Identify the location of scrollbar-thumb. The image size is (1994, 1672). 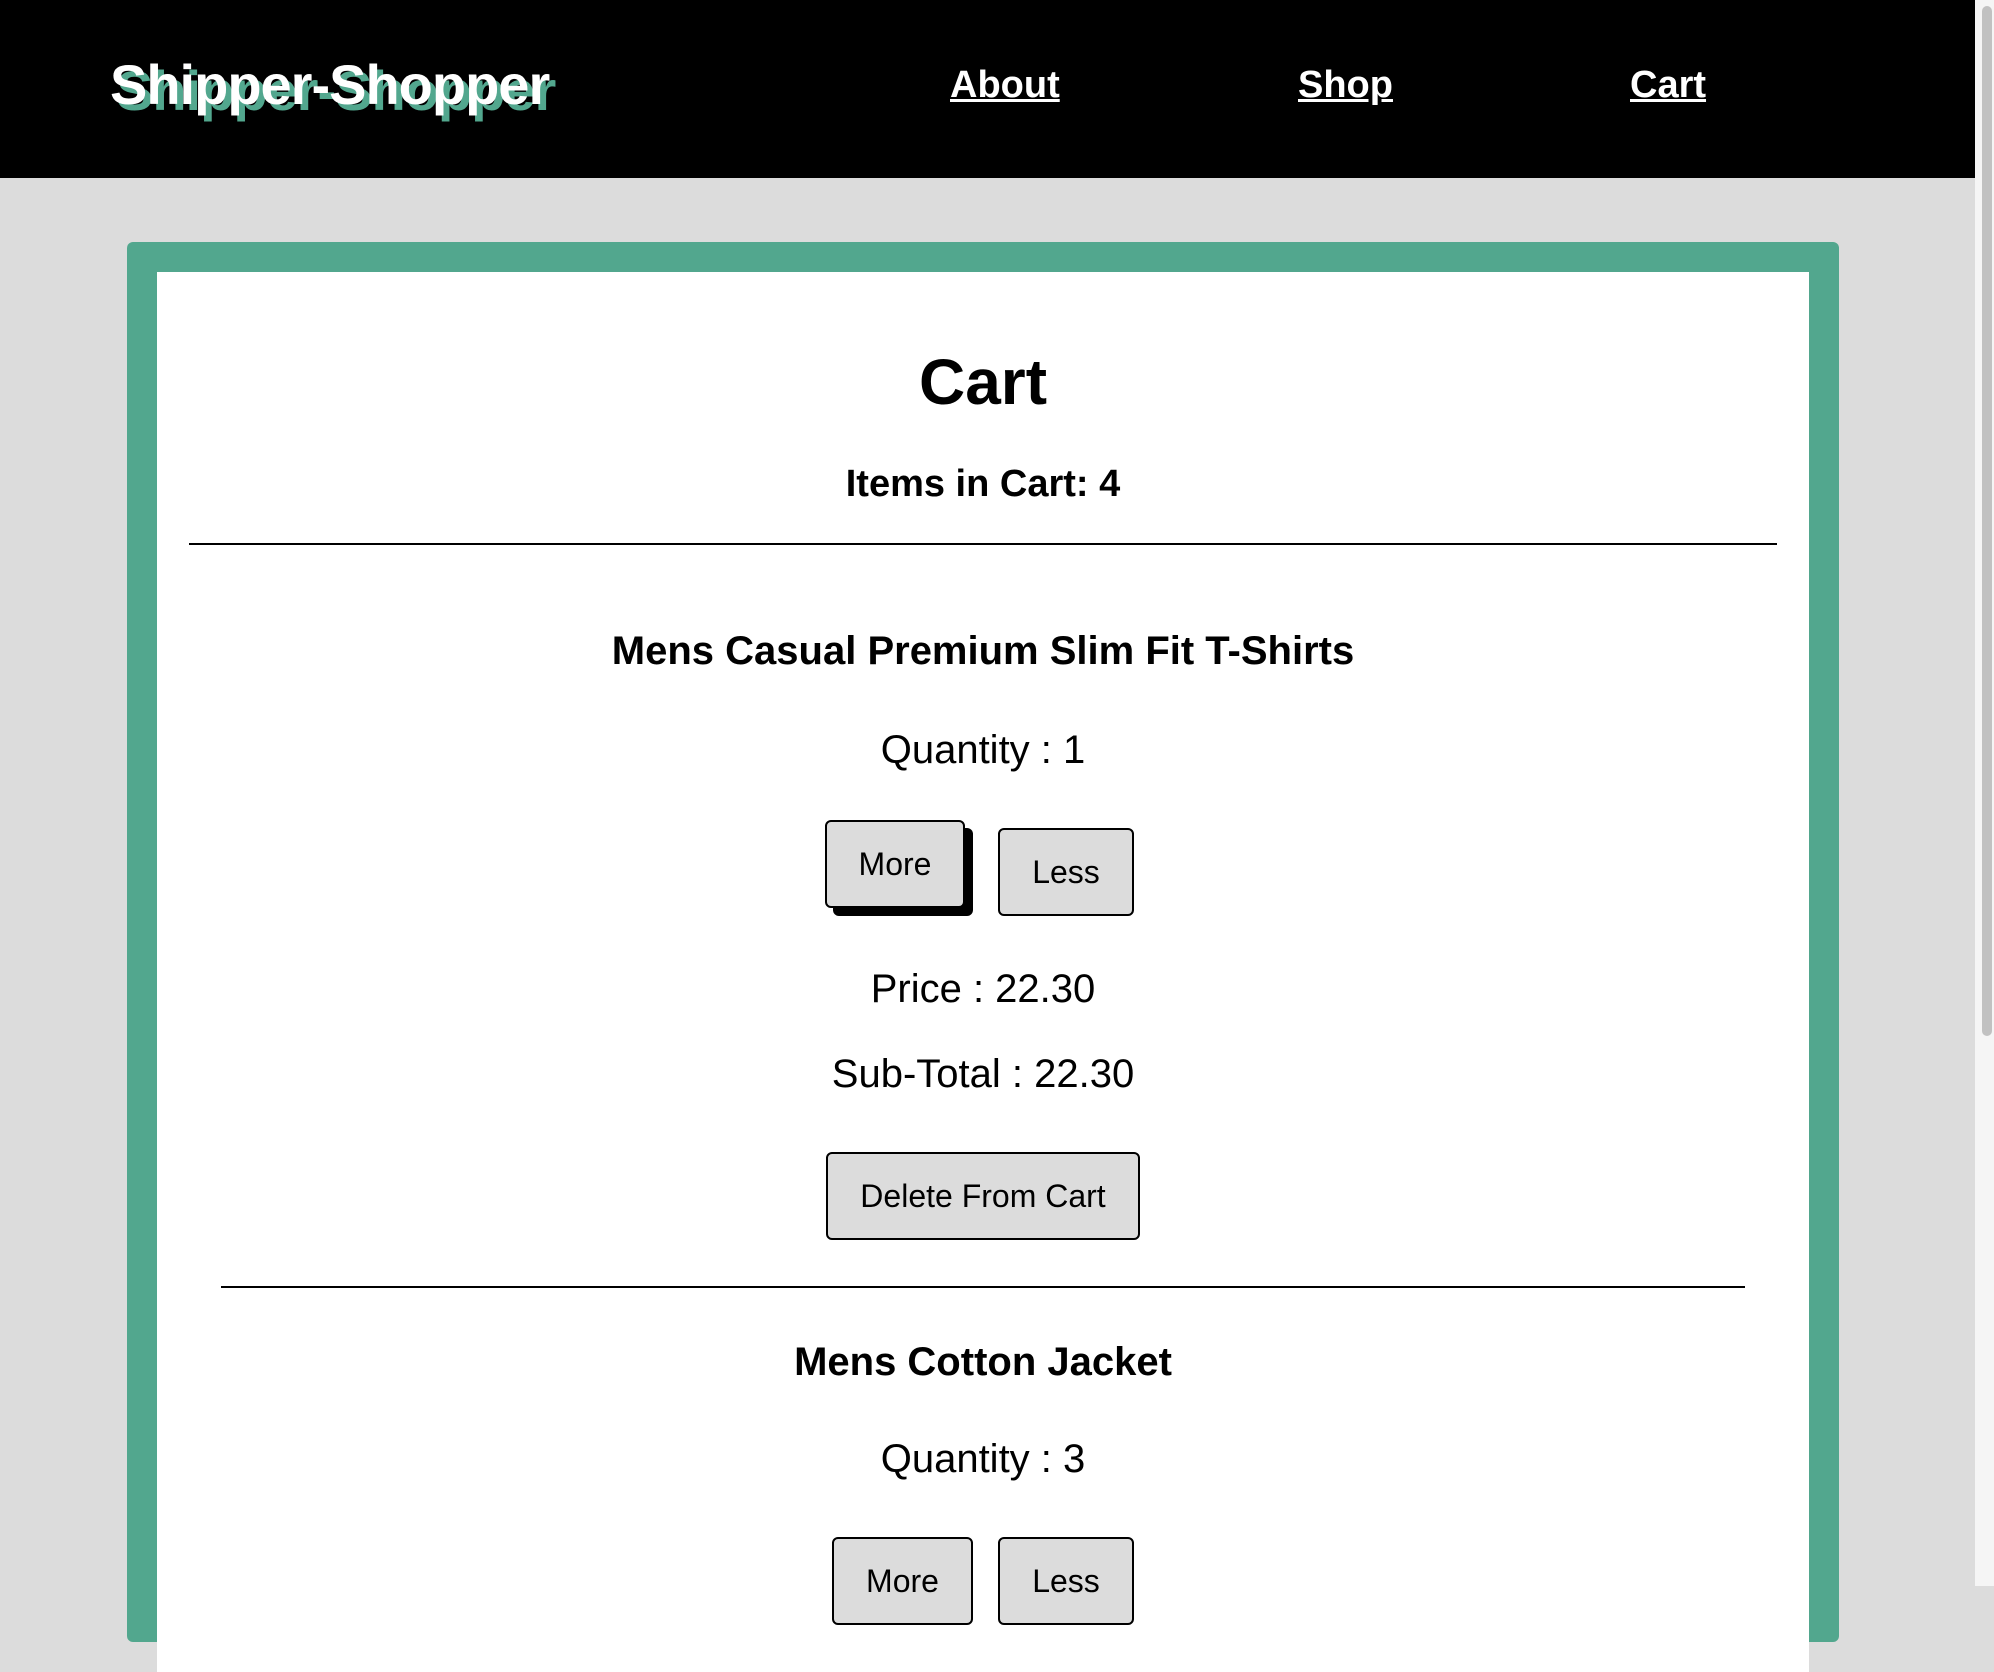
(1987, 521).